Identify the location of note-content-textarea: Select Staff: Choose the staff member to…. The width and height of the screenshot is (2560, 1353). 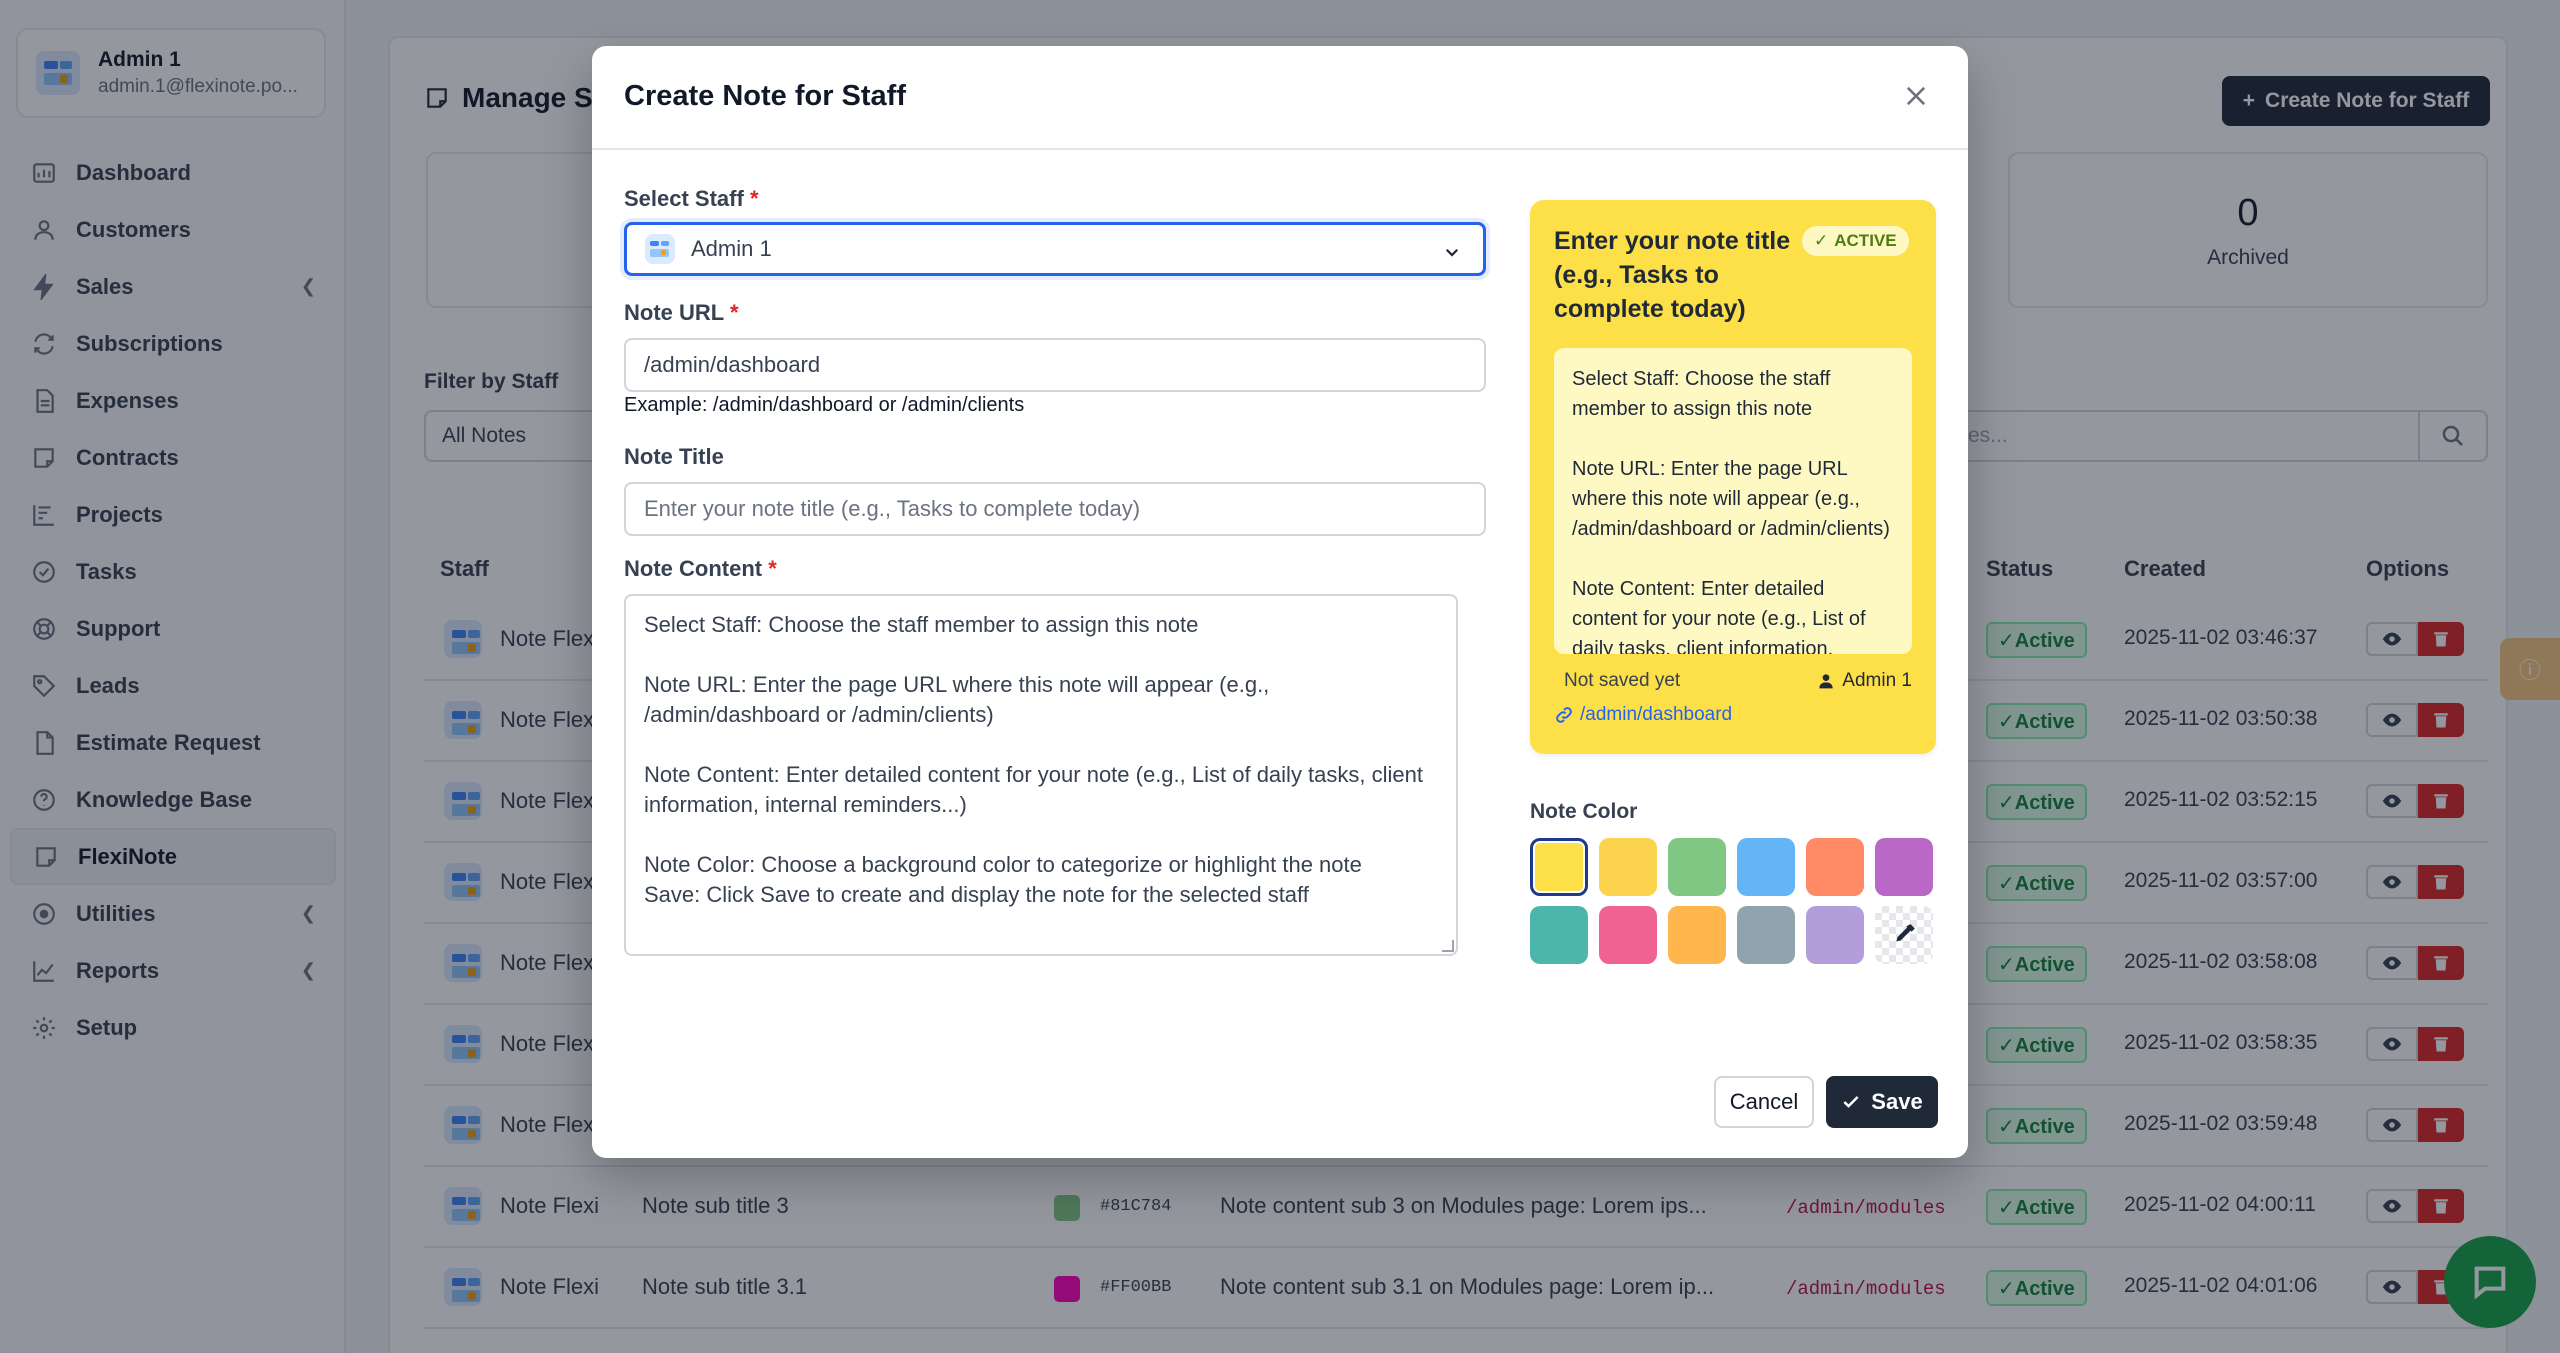
(1041, 775).